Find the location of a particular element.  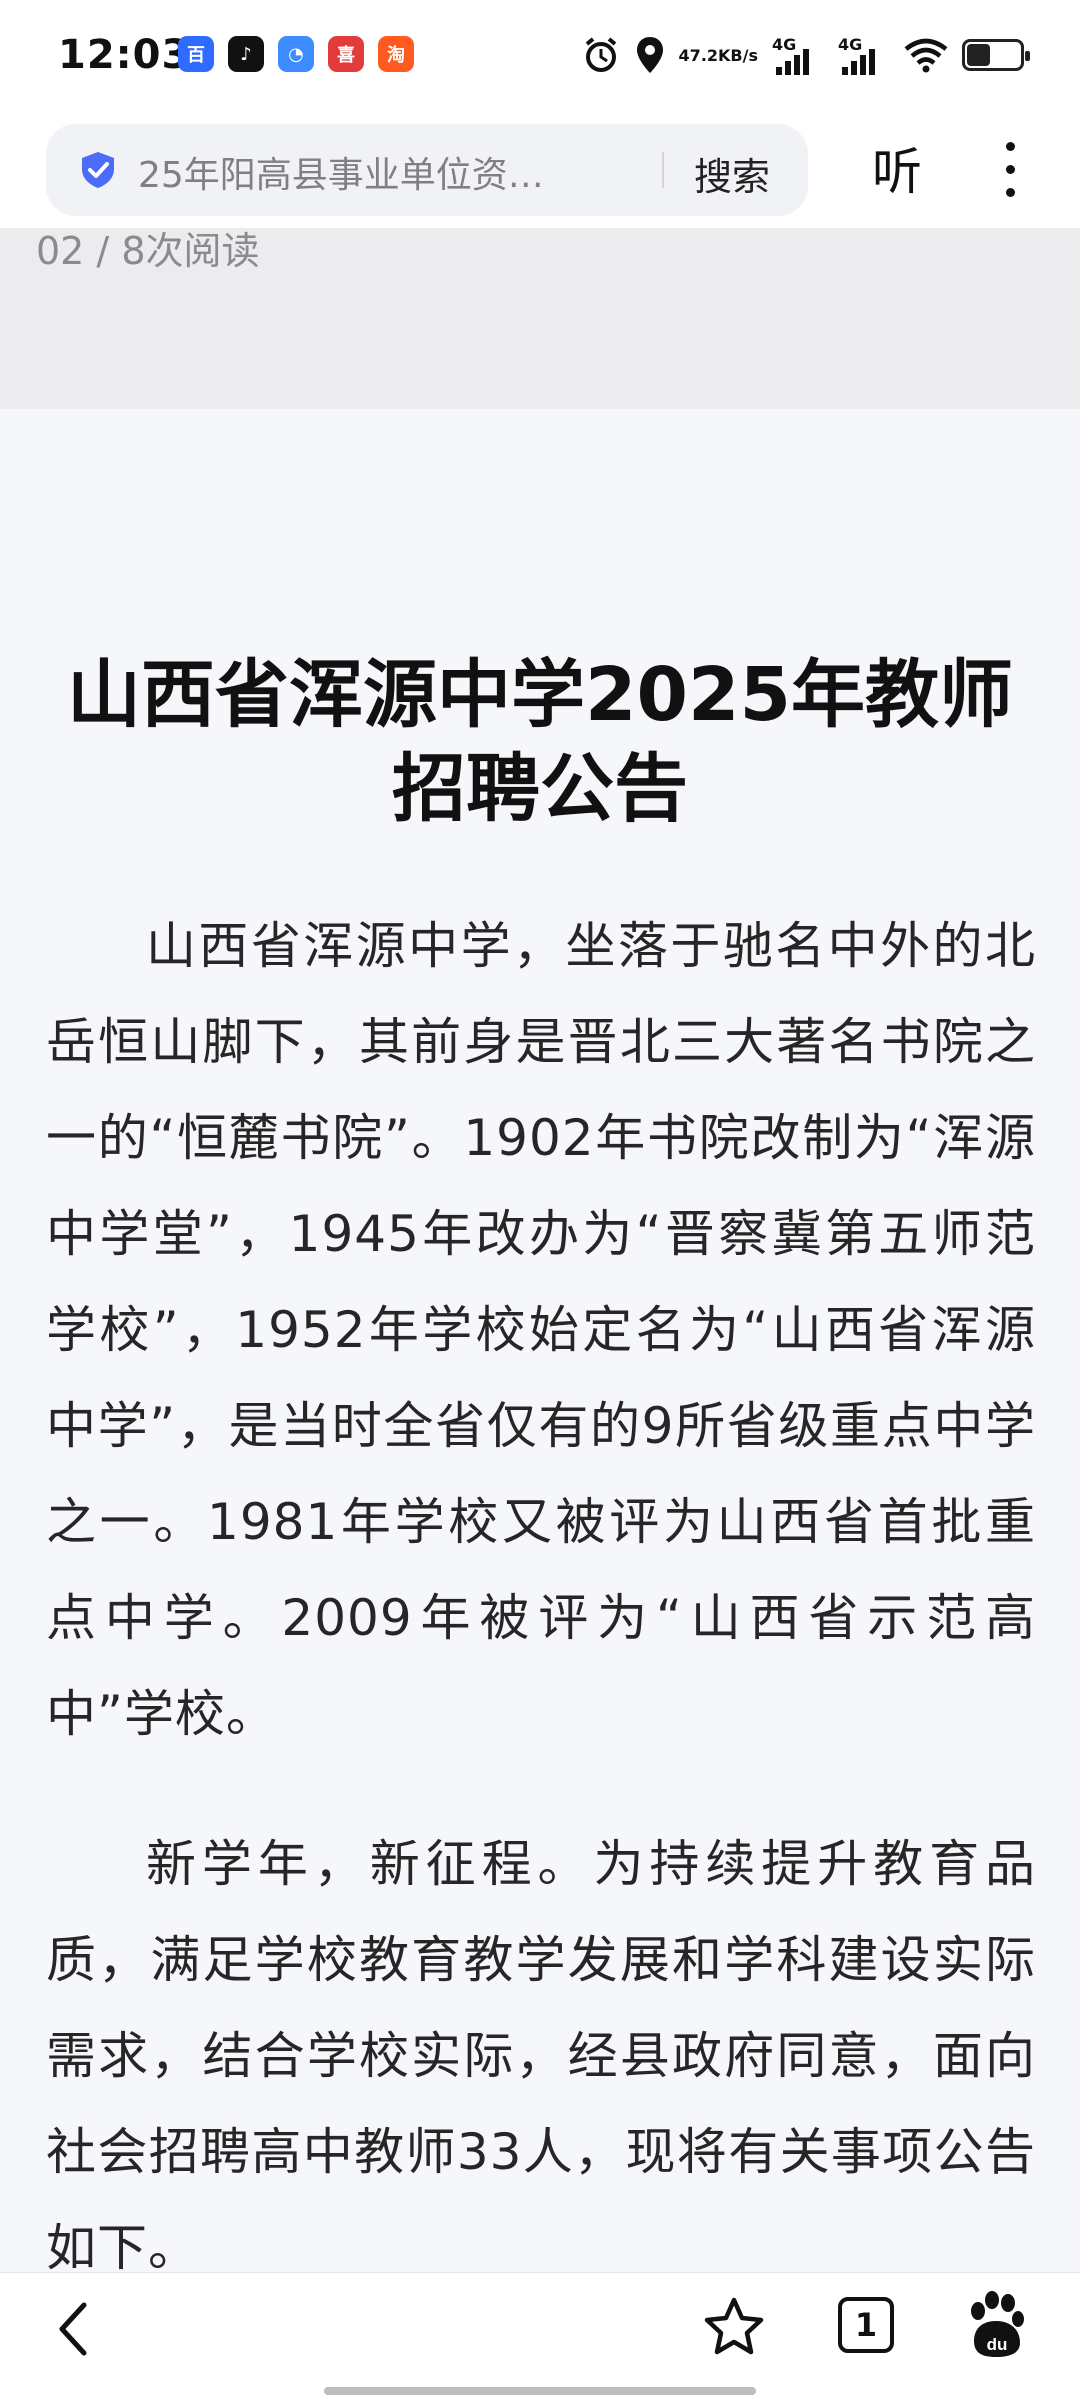

status-indicators: 47.2 KB/s 4G 4G is located at coordinates (805, 55).